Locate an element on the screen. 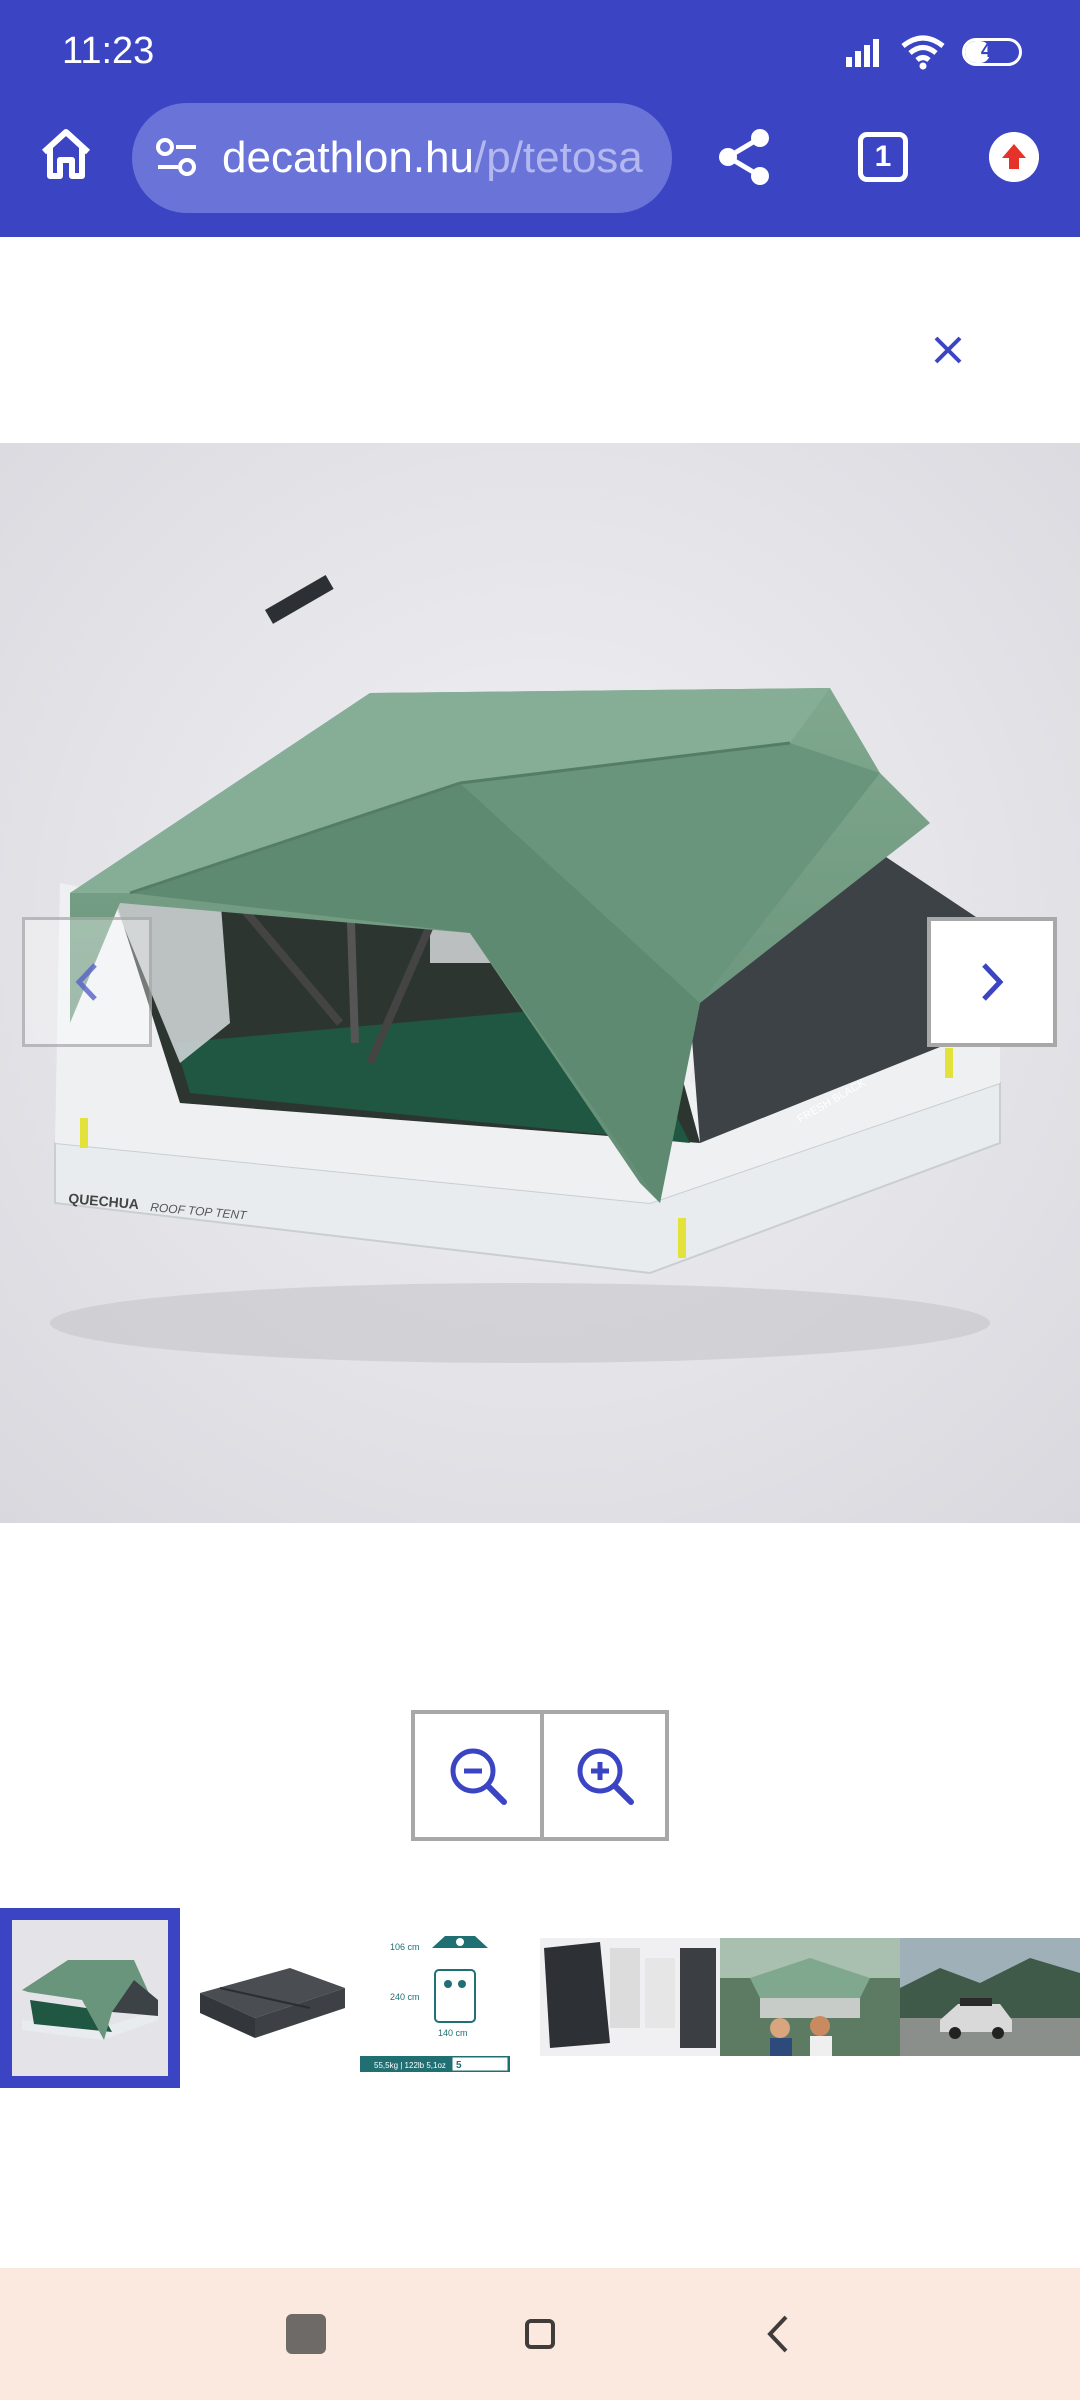  home-nav-button is located at coordinates (540, 2334).